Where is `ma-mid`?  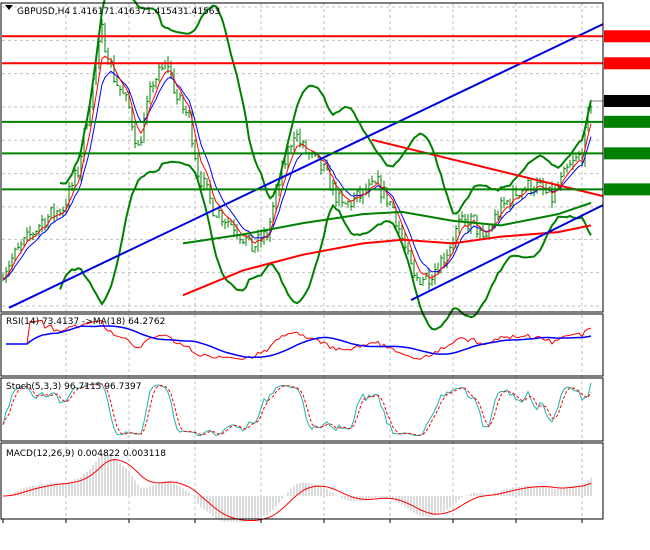 ma-mid is located at coordinates (387, 223).